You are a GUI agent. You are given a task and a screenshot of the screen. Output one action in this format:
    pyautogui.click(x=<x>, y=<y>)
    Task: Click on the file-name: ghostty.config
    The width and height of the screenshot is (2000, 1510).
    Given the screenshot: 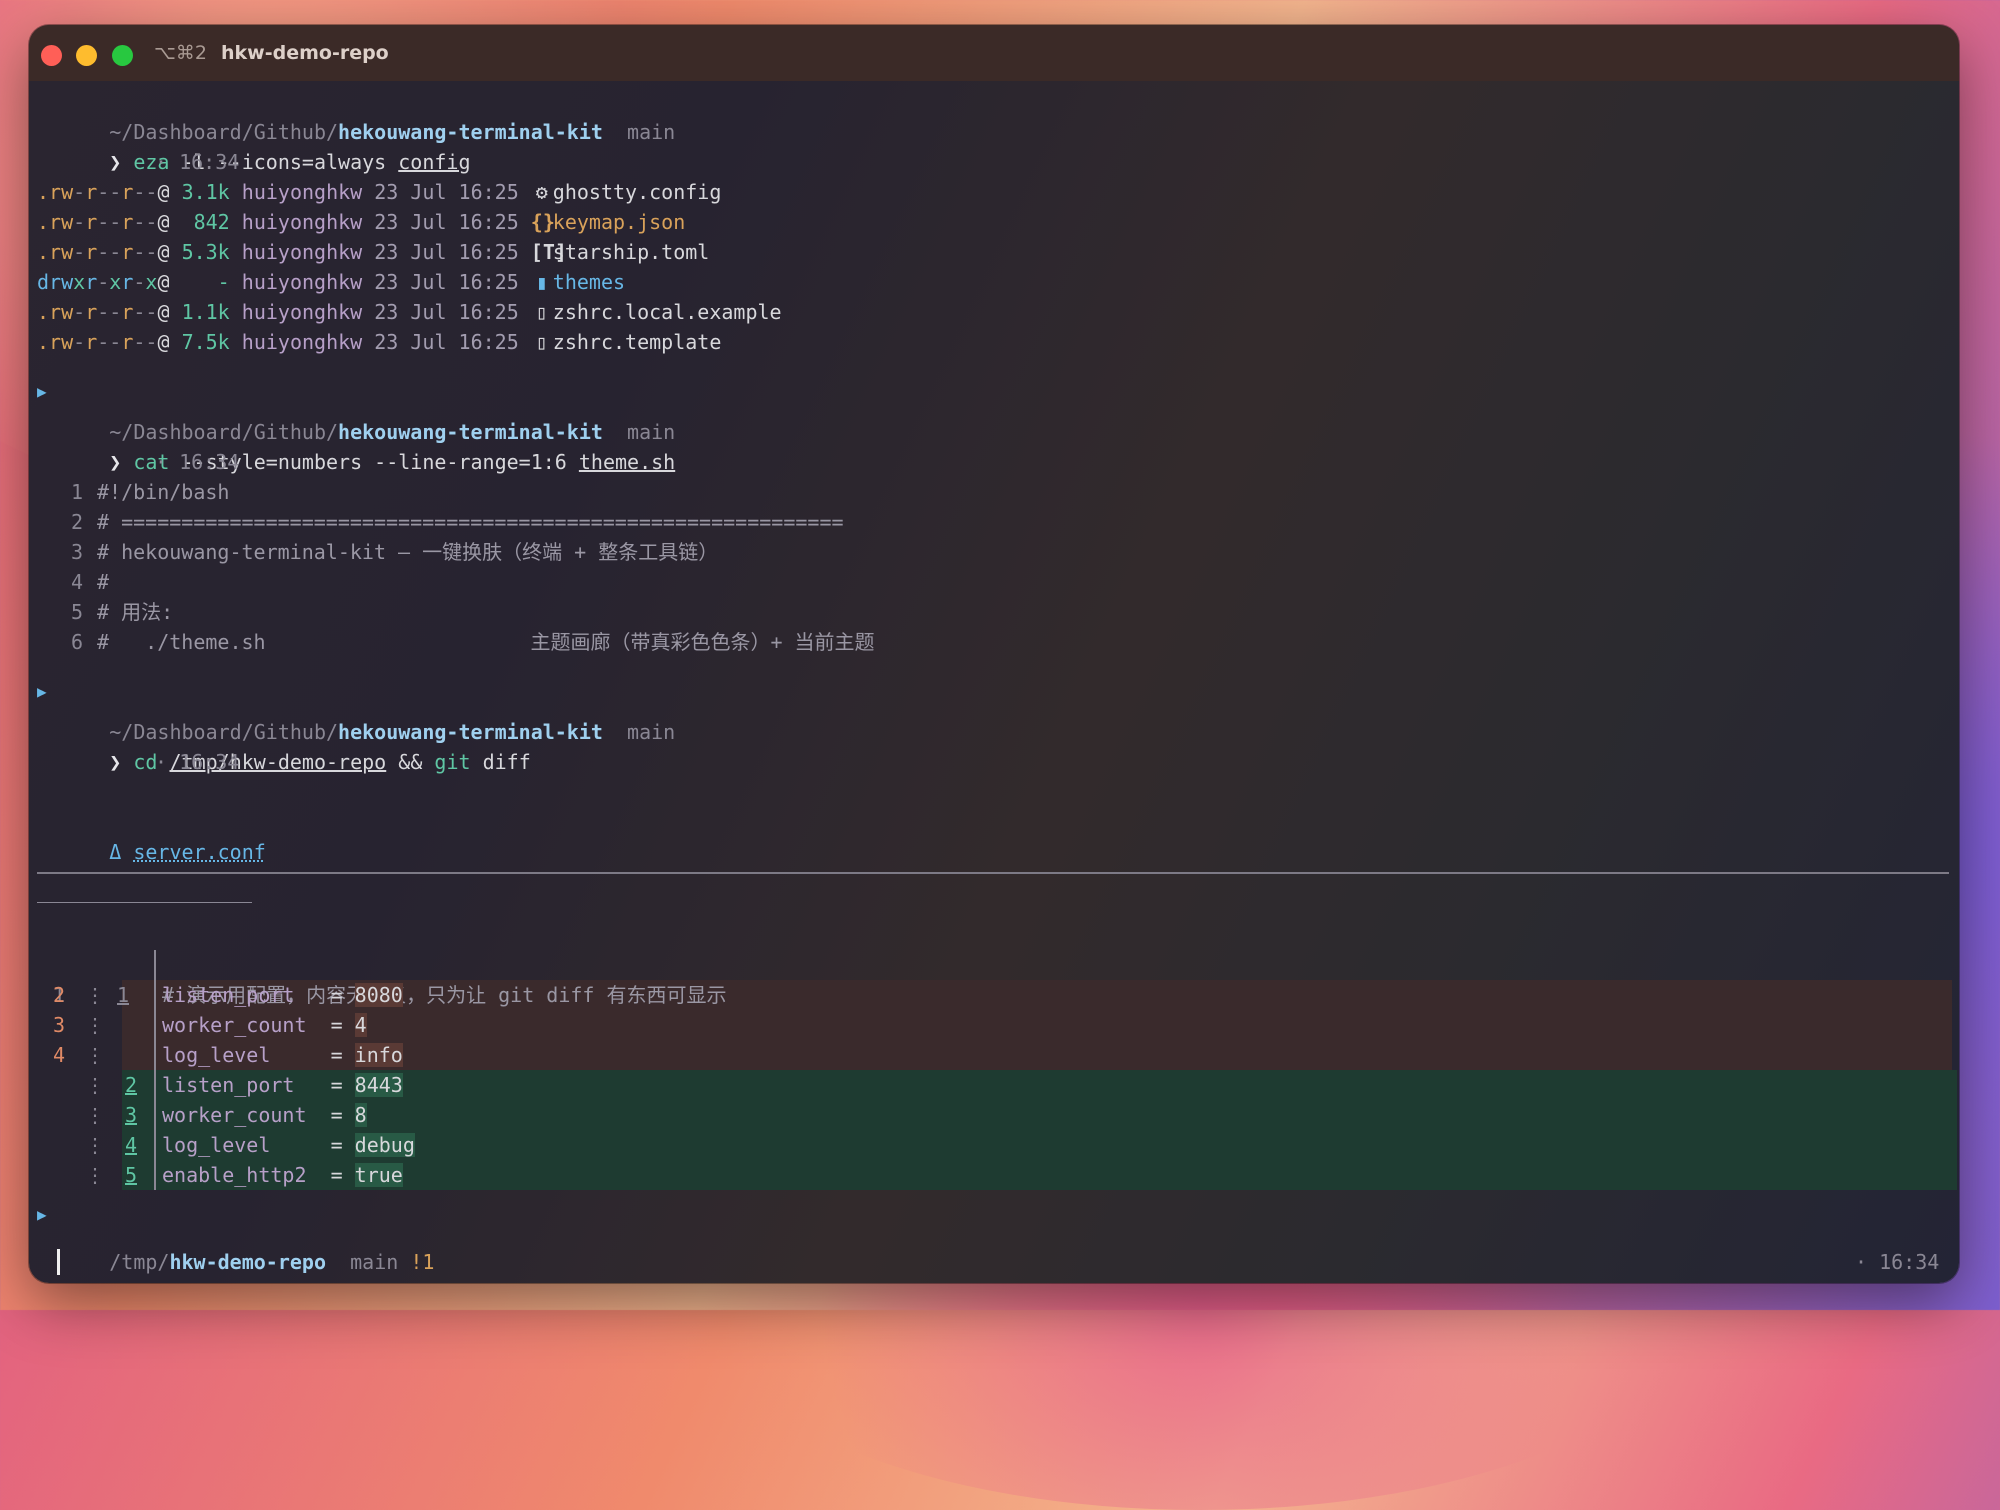 What is the action you would take?
    pyautogui.click(x=637, y=192)
    